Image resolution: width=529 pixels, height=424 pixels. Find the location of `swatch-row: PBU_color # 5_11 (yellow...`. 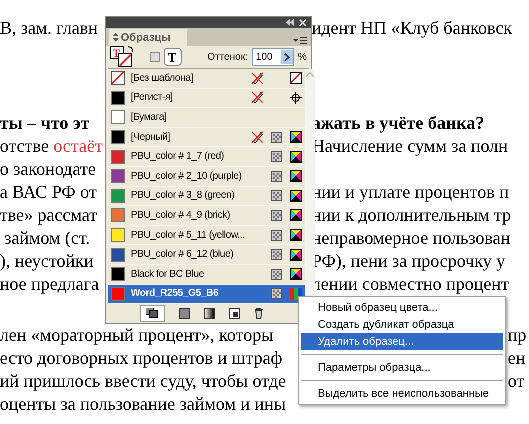

swatch-row: PBU_color # 5_11 (yellow... is located at coordinates (206, 236).